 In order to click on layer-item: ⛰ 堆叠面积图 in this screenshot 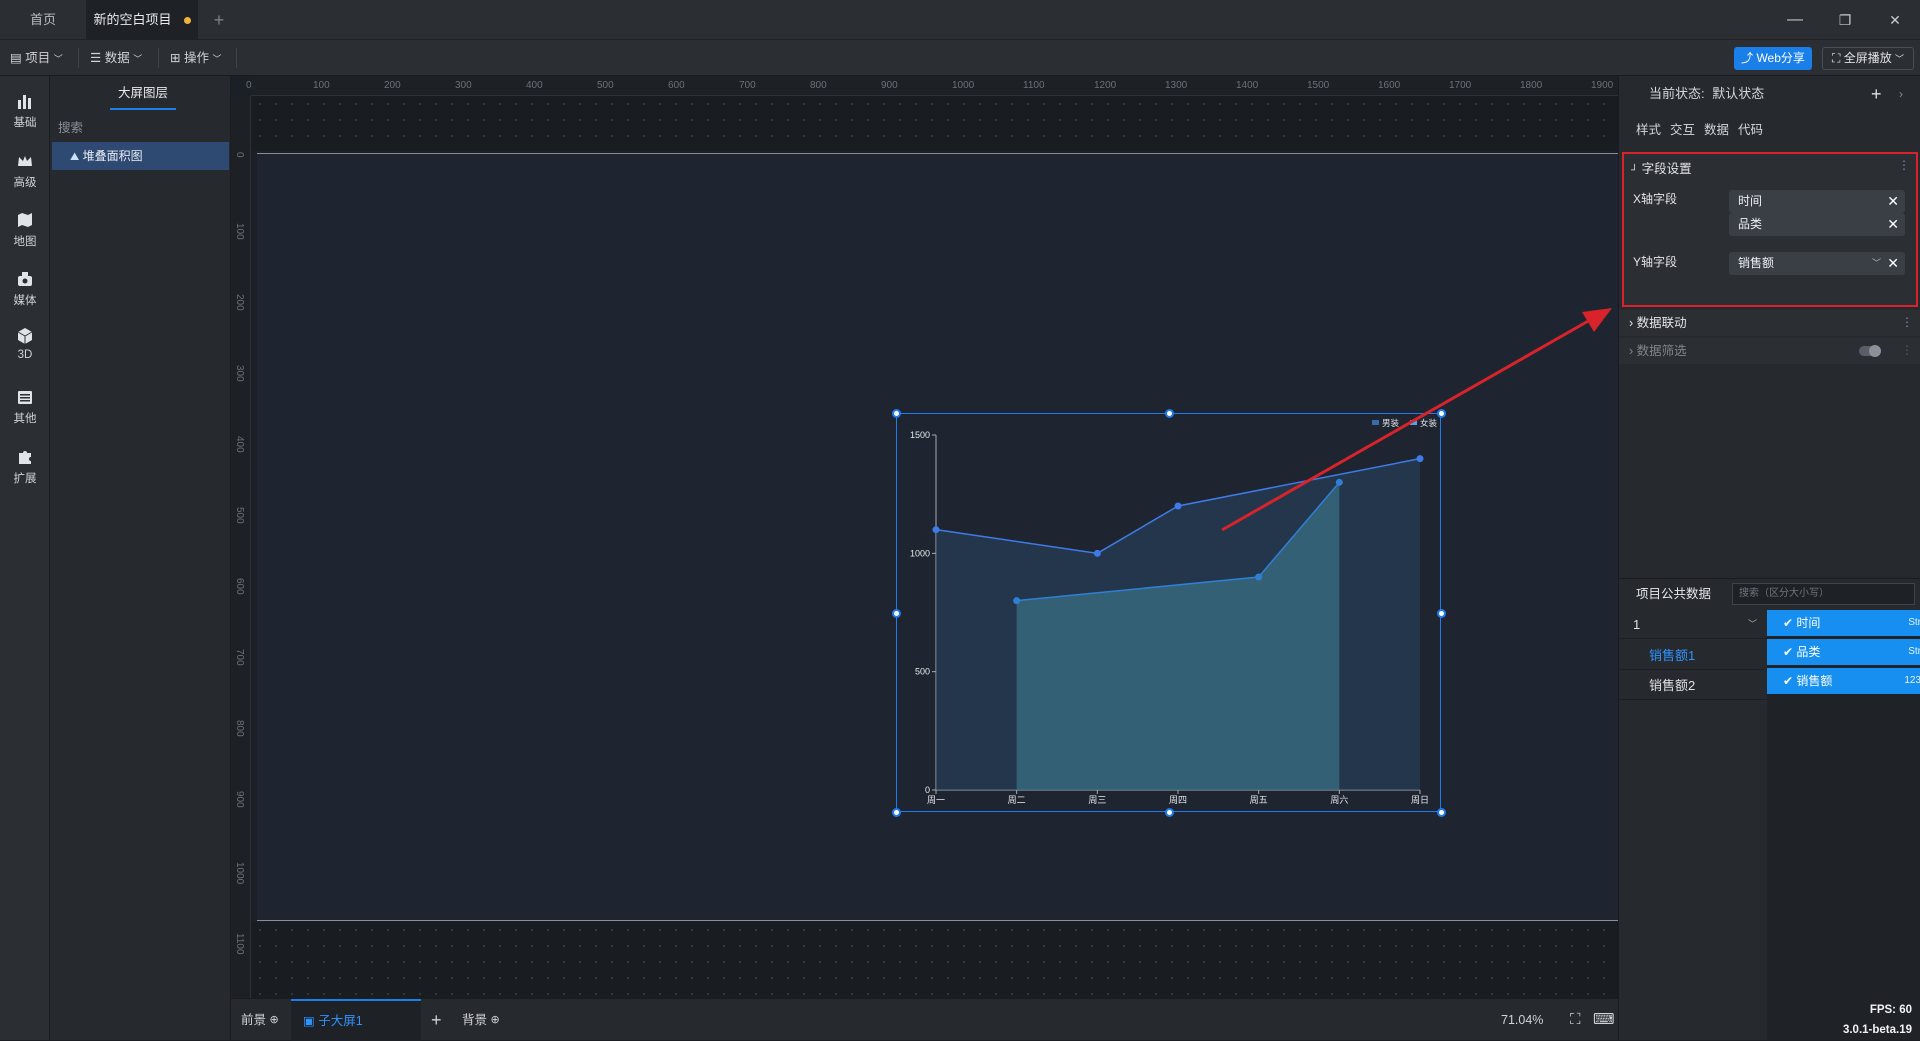, I will do `click(140, 156)`.